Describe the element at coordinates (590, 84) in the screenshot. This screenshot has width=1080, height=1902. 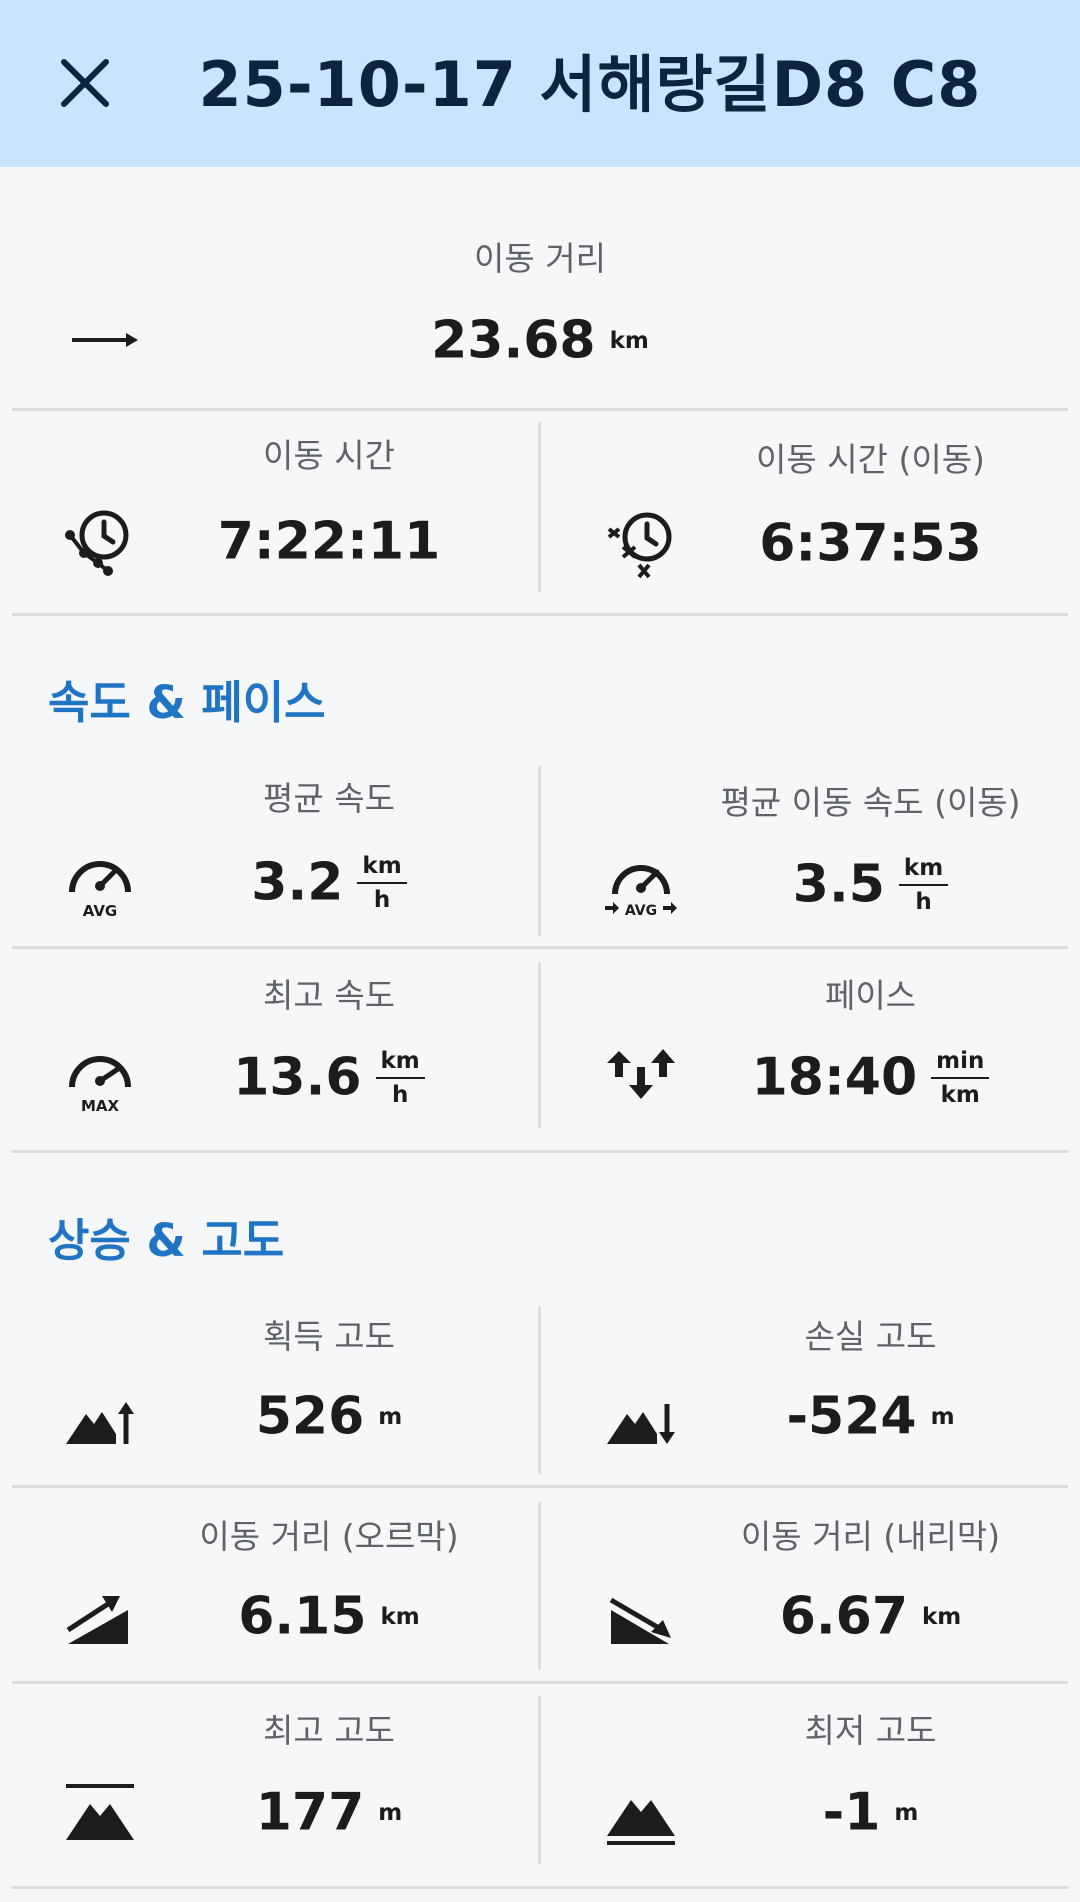
I see `page-title: 25-10-17 서해랑길D8 C8` at that location.